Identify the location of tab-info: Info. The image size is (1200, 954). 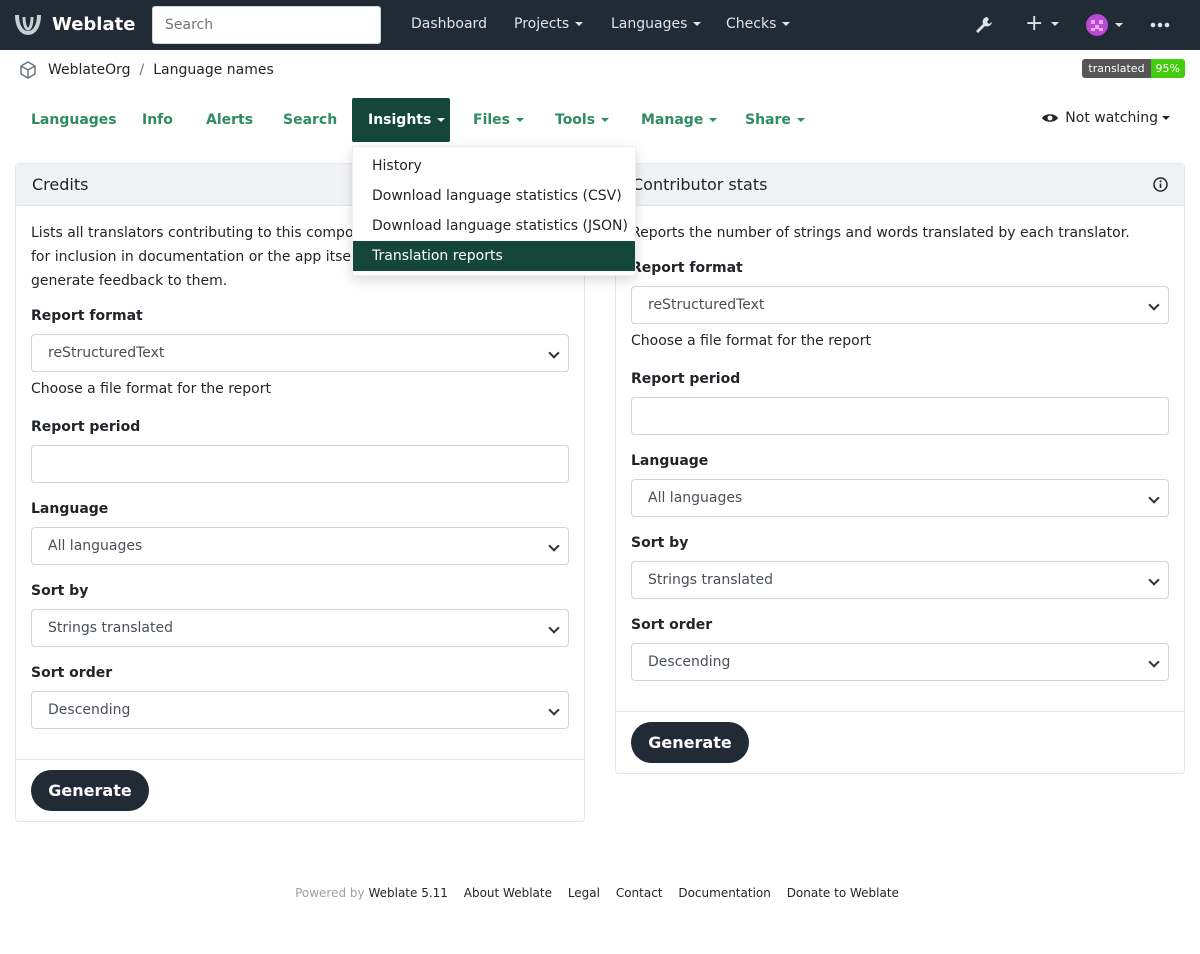
(157, 120).